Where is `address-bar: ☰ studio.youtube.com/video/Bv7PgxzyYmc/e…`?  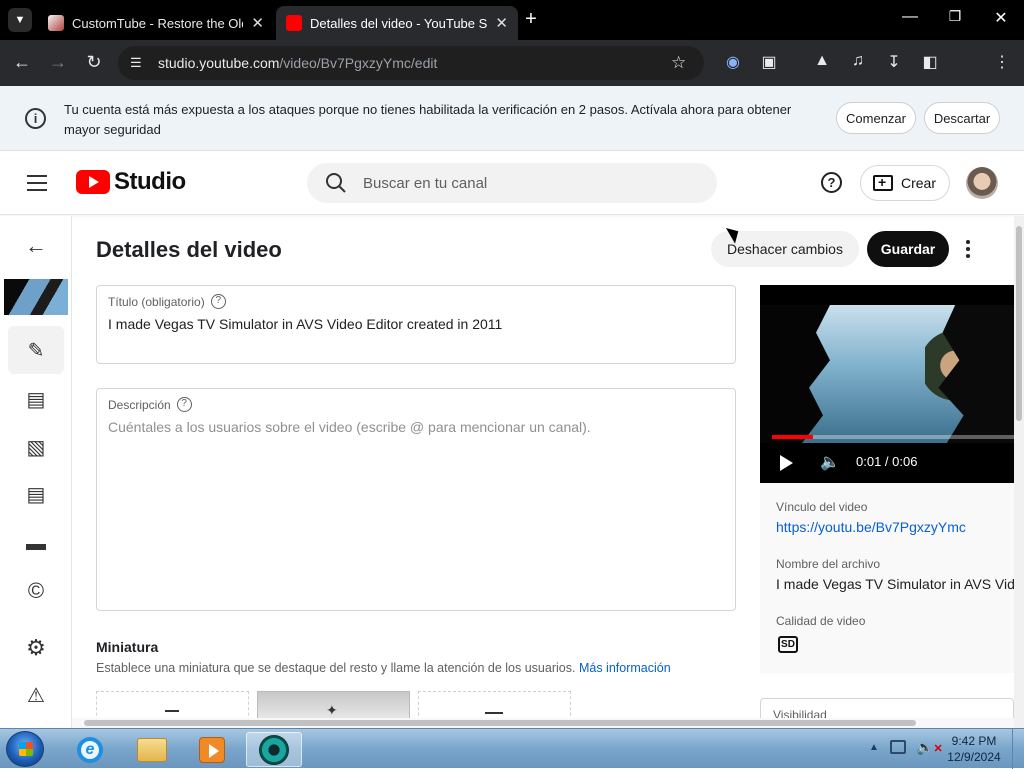 address-bar: ☰ studio.youtube.com/video/Bv7PgxzyYmc/e… is located at coordinates (411, 63).